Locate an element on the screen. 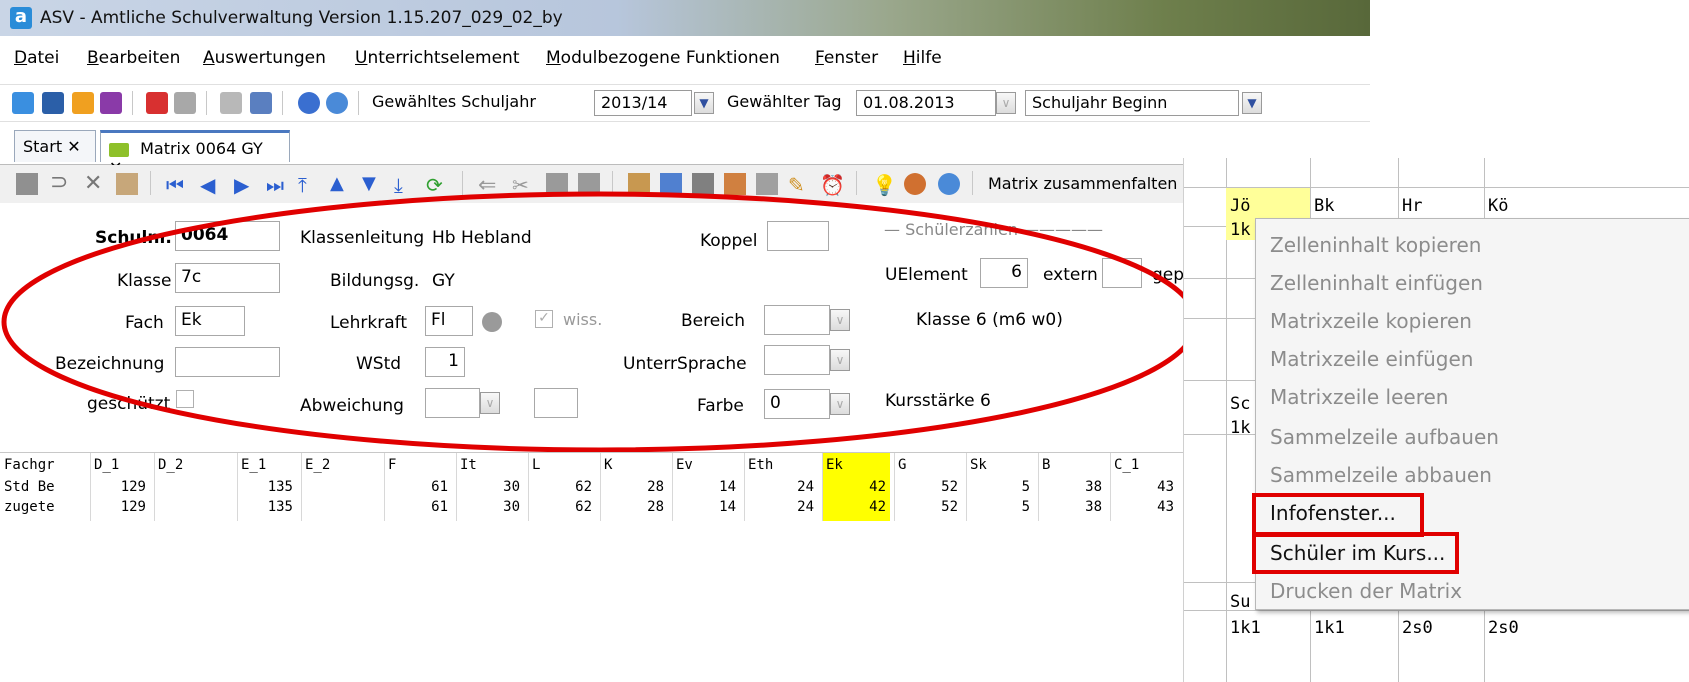  matrix-cell-1k: 1k is located at coordinates (1240, 230).